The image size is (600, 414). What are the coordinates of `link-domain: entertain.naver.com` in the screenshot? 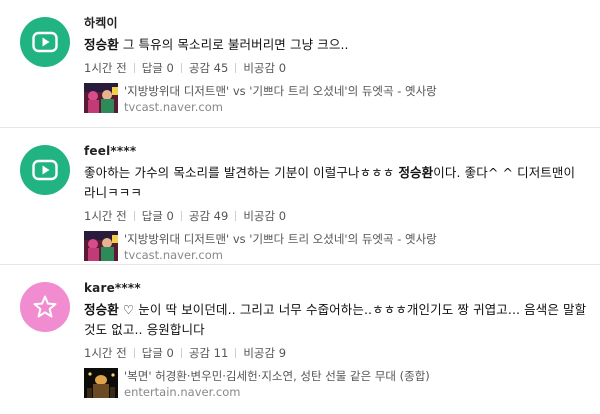 It's located at (182, 392).